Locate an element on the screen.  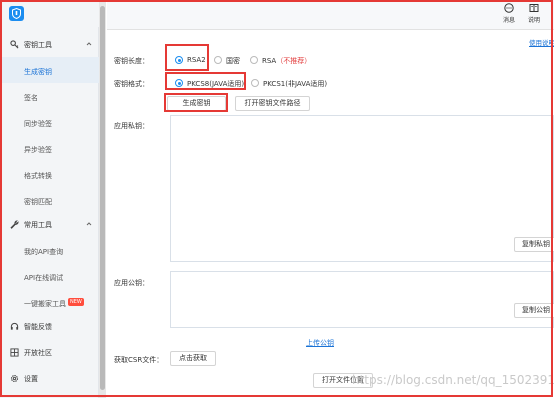
key-format-pkcs8-radio is located at coordinates (179, 83).